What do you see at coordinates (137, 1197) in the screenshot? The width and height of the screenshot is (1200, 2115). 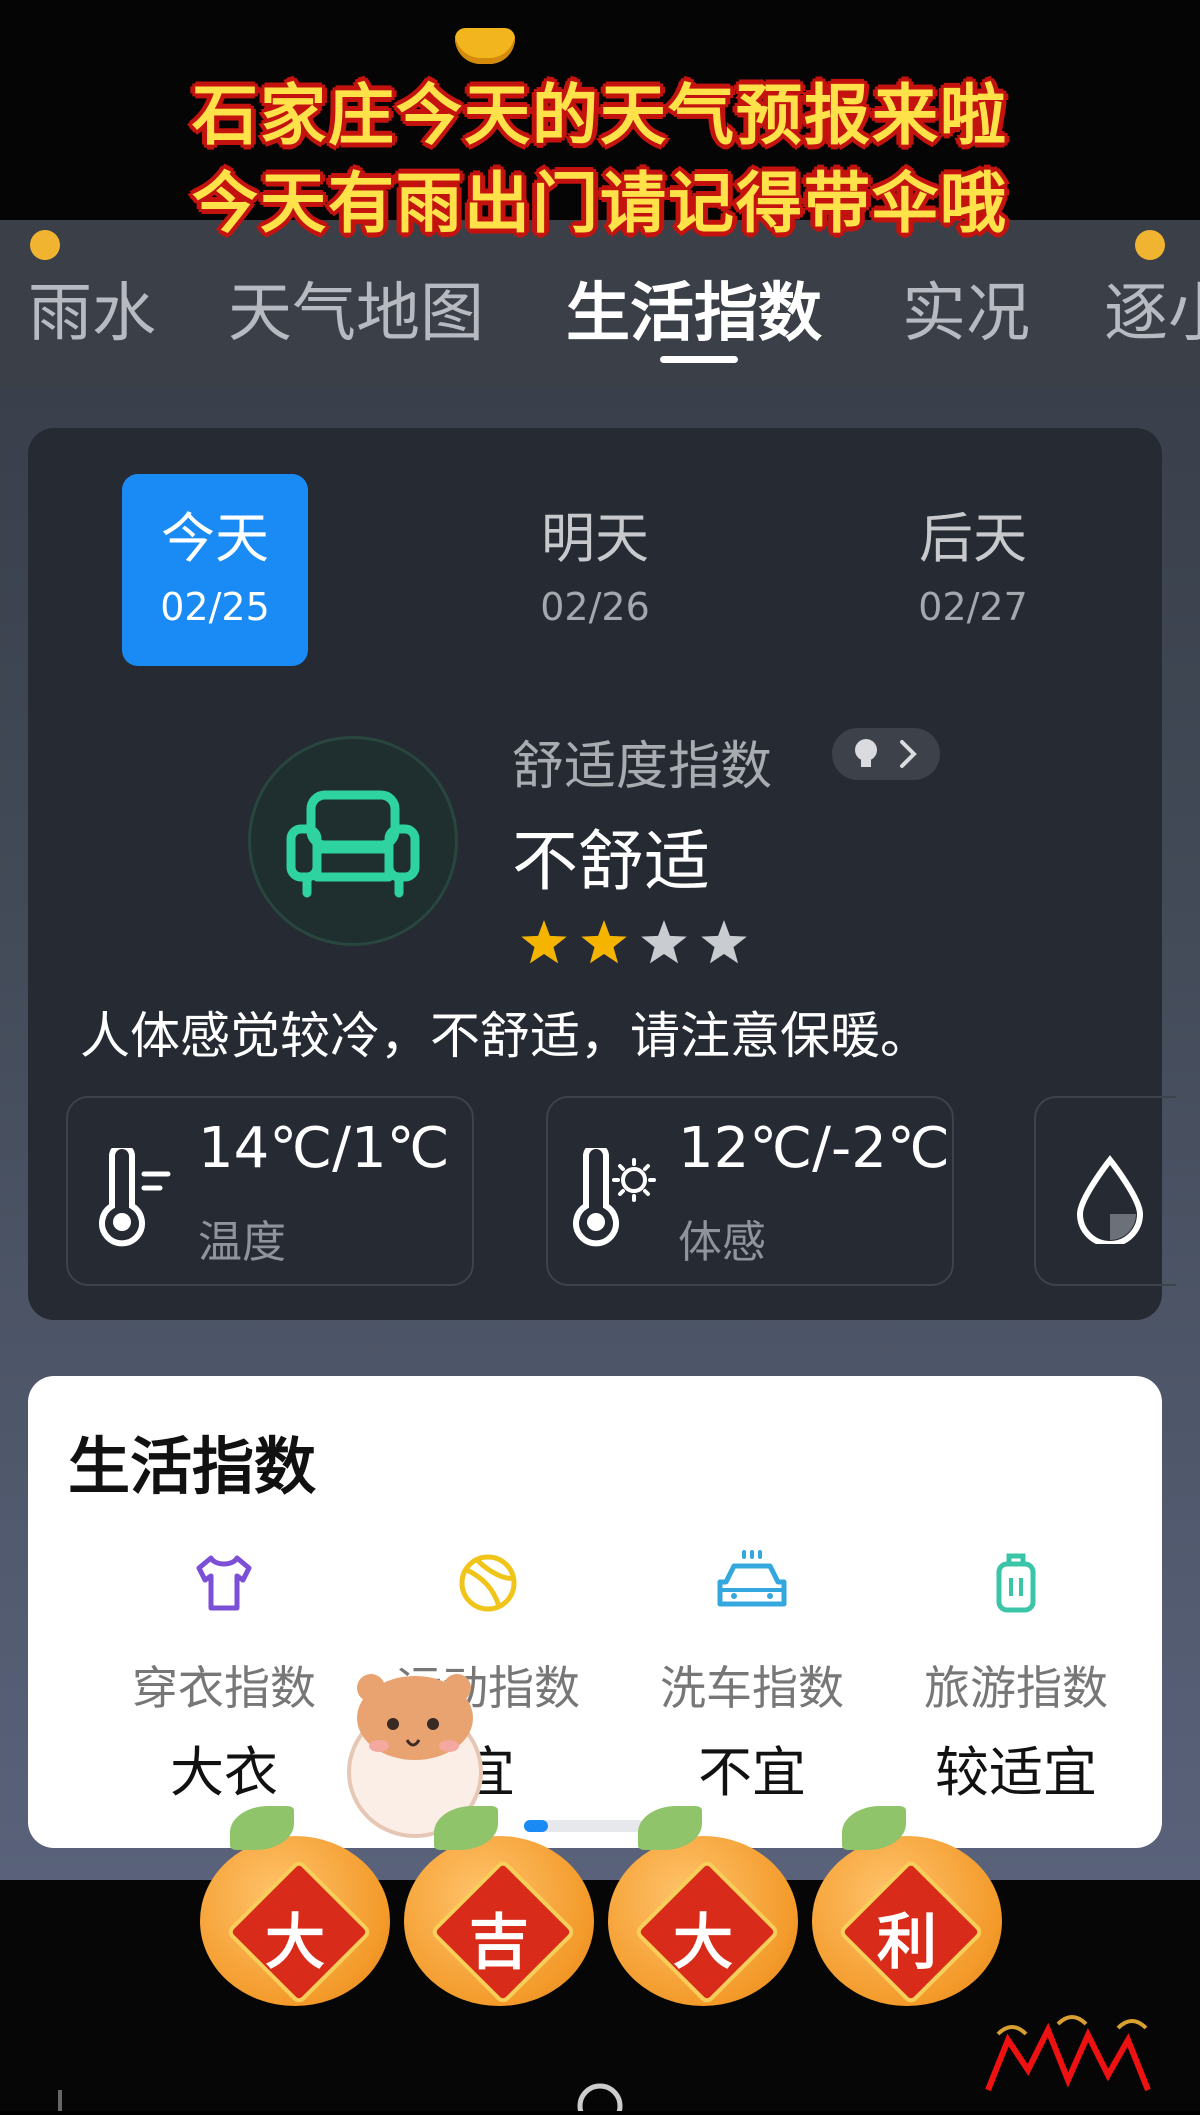 I see `thermometer-icon` at bounding box center [137, 1197].